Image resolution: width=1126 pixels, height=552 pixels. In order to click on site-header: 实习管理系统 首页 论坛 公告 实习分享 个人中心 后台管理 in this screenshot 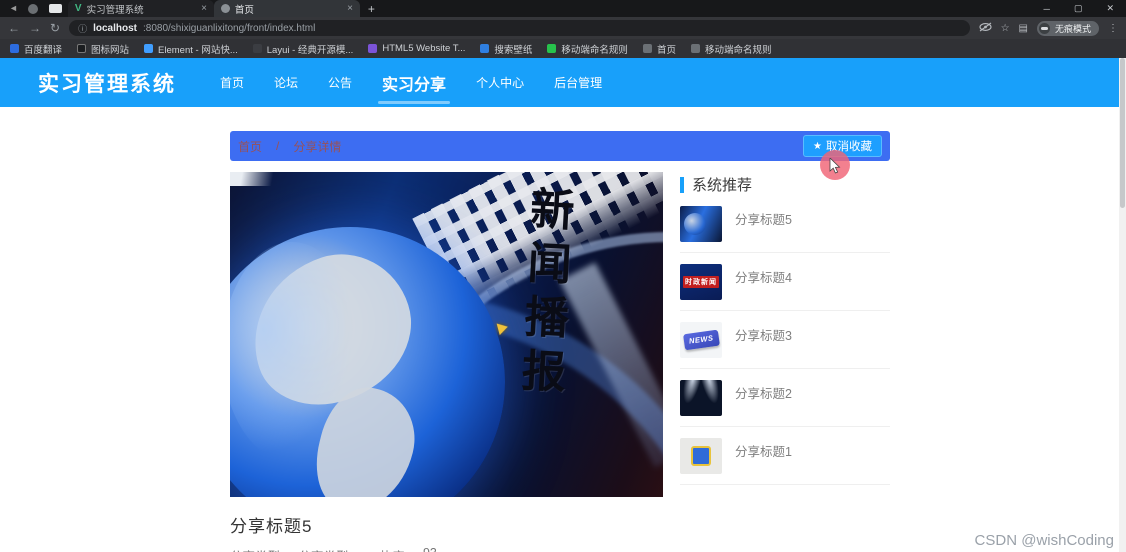, I will do `click(563, 82)`.